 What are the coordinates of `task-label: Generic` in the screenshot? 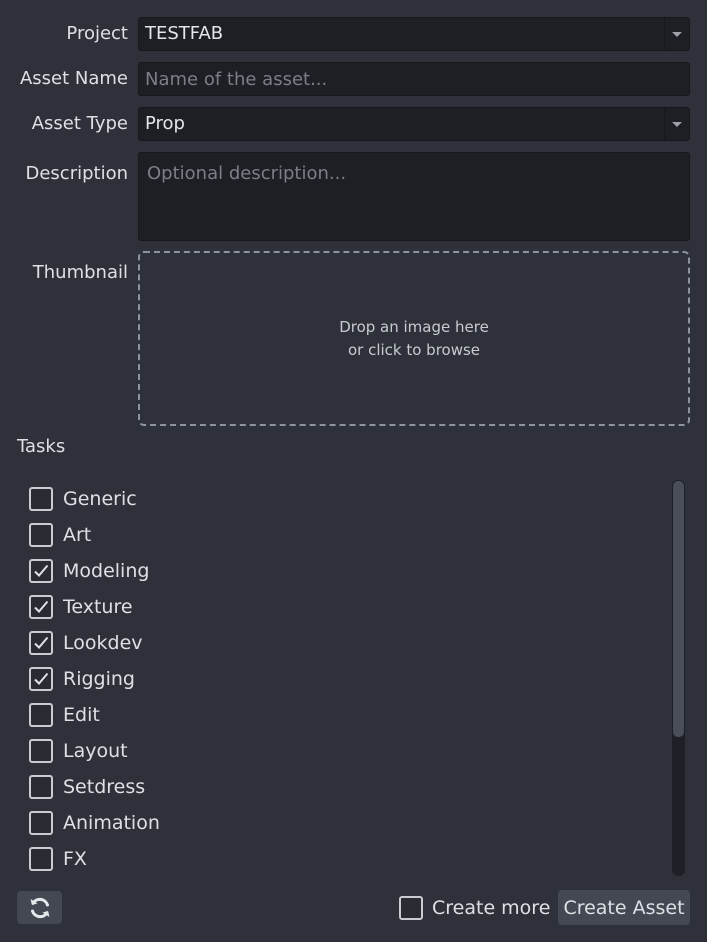 It's located at (100, 499).